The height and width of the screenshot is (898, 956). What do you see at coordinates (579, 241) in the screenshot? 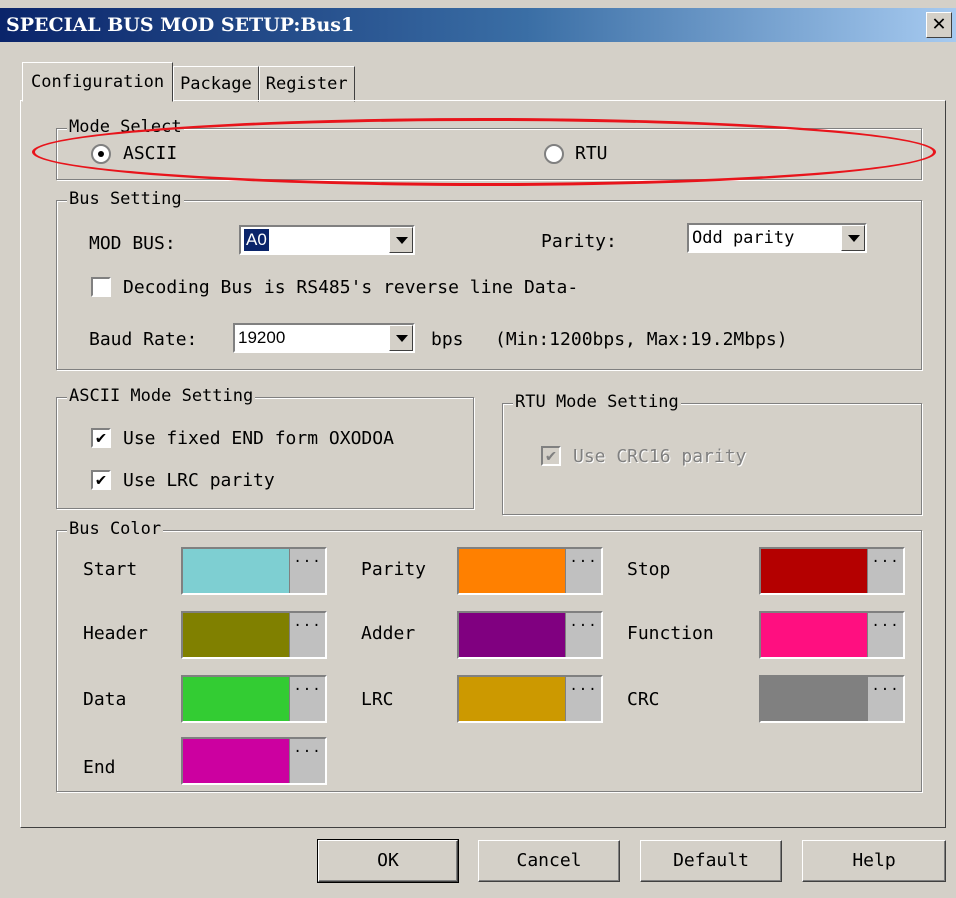
I see `parity-label: Parity:` at bounding box center [579, 241].